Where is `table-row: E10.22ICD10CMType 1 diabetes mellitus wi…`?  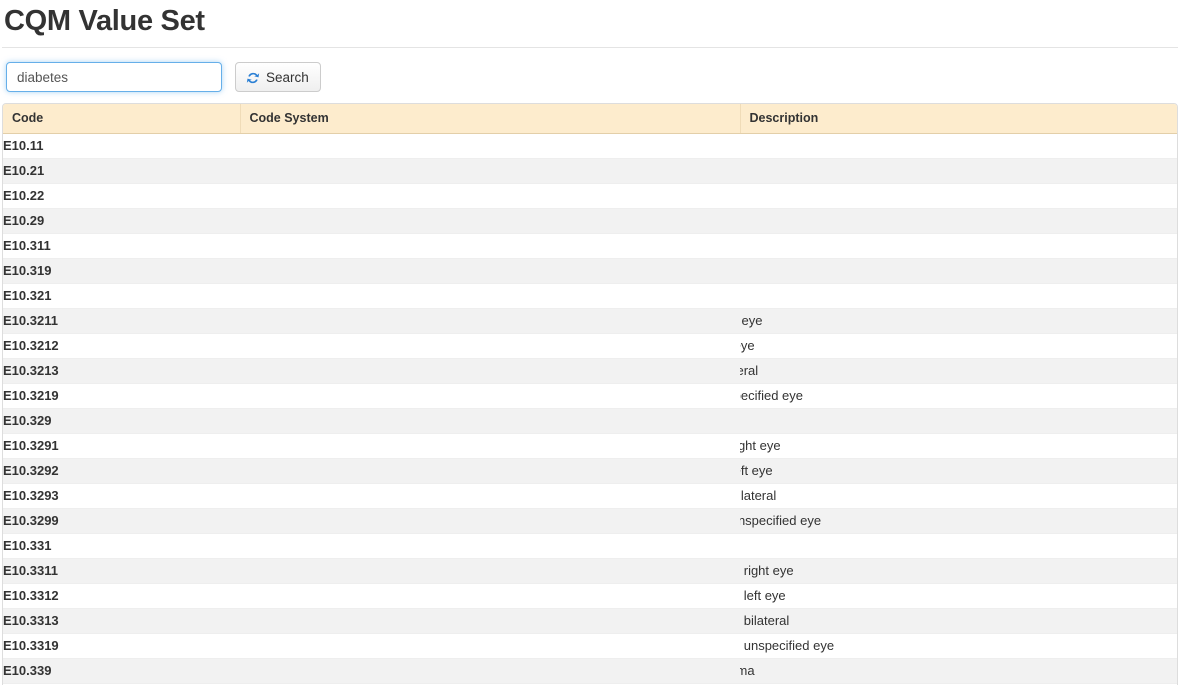 table-row: E10.22ICD10CMType 1 diabetes mellitus wi… is located at coordinates (590, 196).